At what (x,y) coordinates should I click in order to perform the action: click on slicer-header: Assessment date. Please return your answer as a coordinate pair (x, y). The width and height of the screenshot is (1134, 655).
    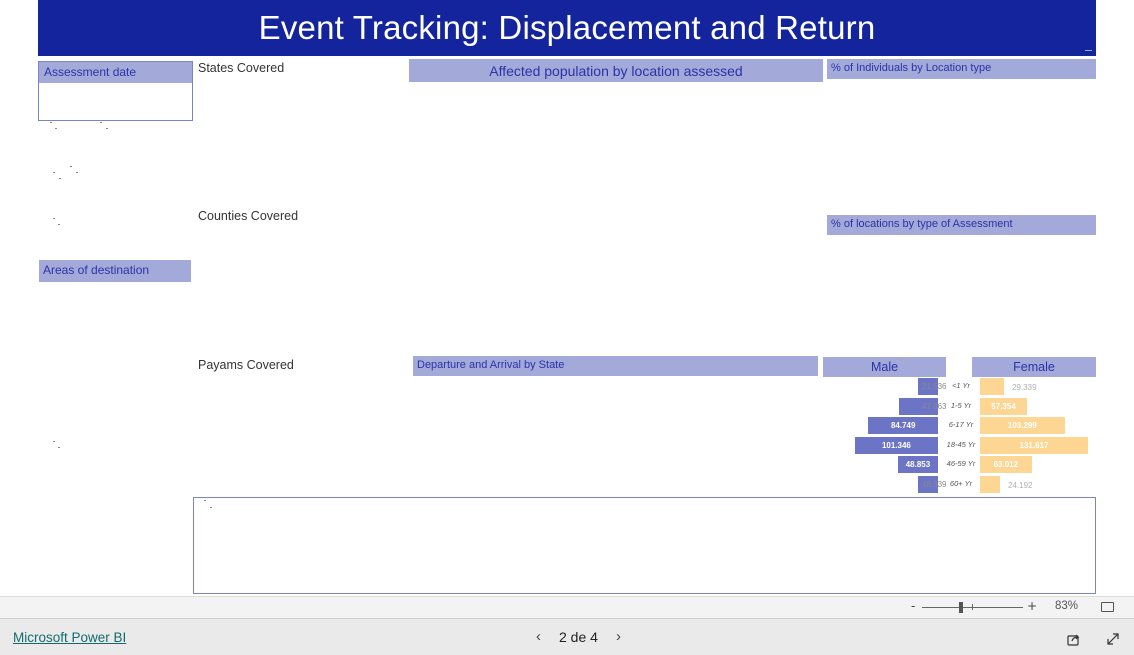
    Looking at the image, I should click on (115, 72).